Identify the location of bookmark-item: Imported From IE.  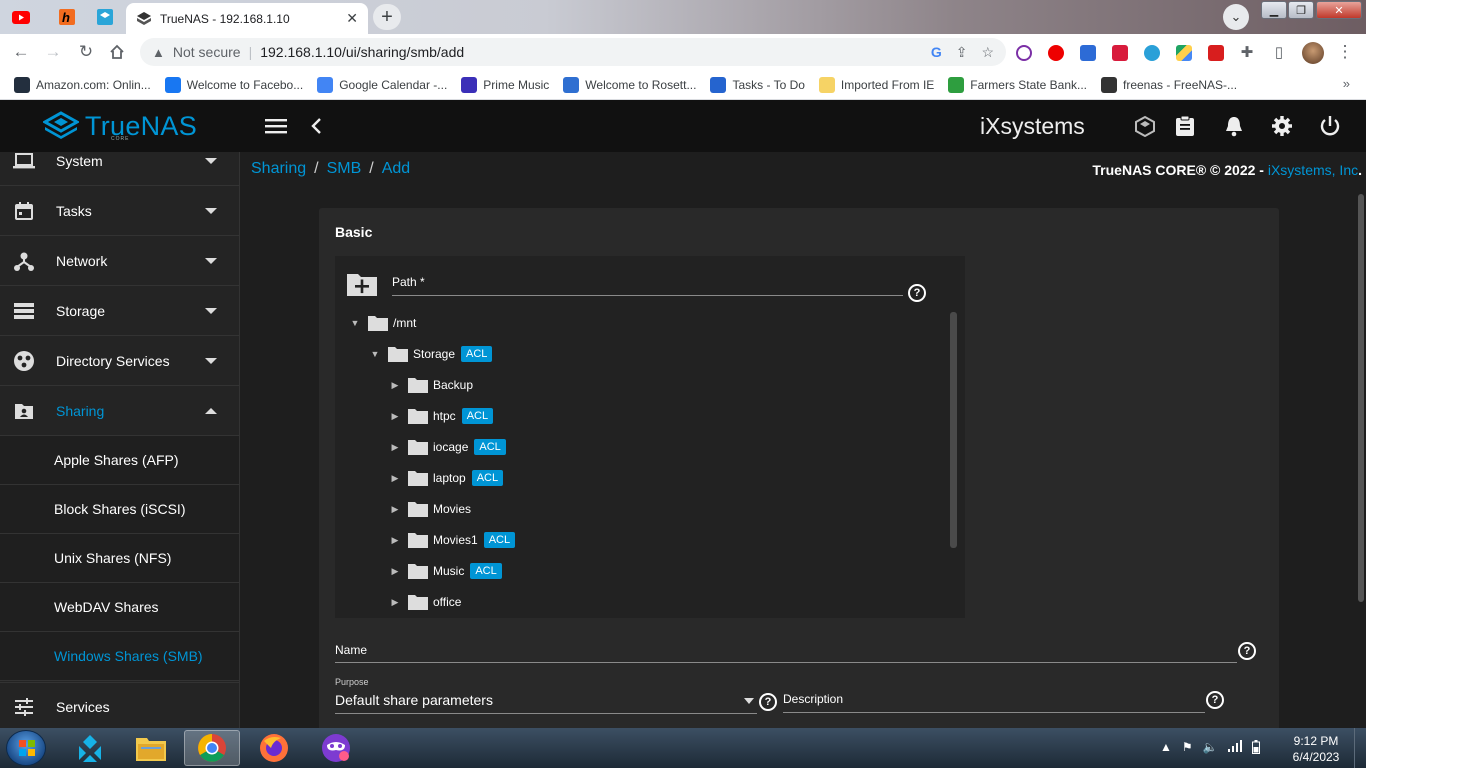
(876, 84).